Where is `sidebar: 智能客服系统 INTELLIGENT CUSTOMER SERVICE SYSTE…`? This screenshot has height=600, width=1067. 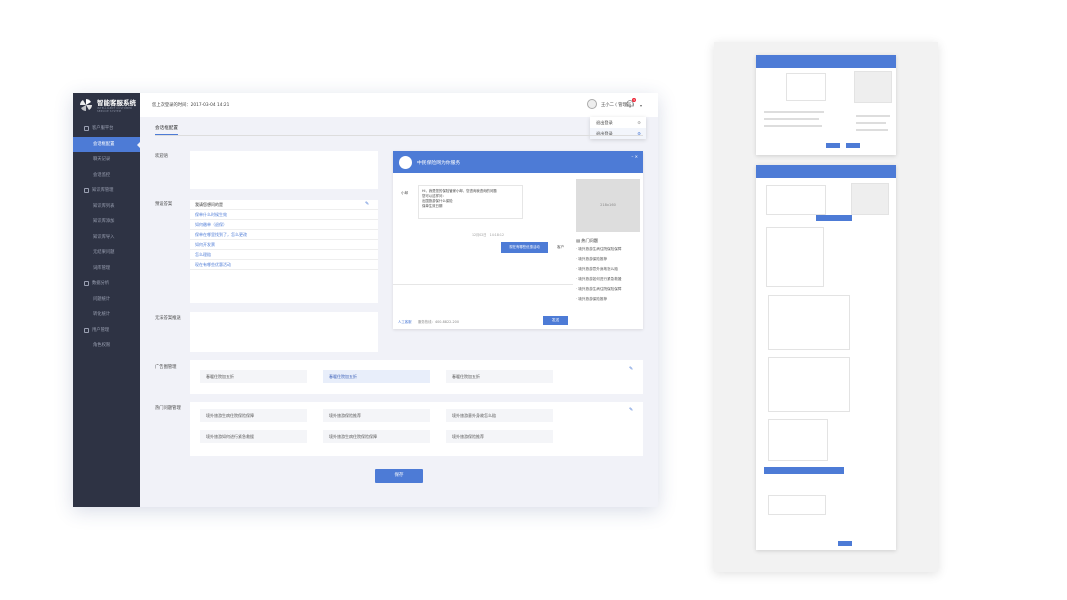 sidebar: 智能客服系统 INTELLIGENT CUSTOMER SERVICE SYSTE… is located at coordinates (106, 300).